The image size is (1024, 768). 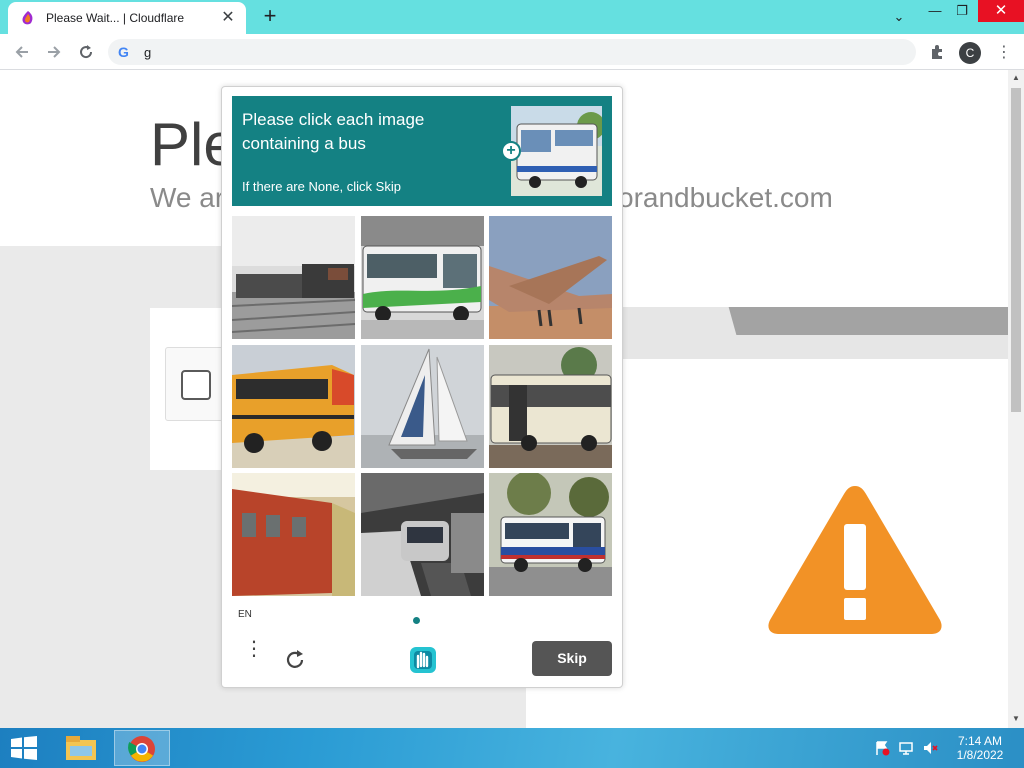 I want to click on warning-triangle-icon, so click(x=855, y=560).